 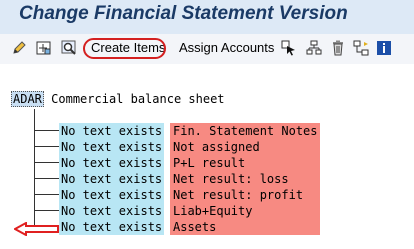 I want to click on tree-root: ADAR Commercial balance sheet, so click(x=118, y=99).